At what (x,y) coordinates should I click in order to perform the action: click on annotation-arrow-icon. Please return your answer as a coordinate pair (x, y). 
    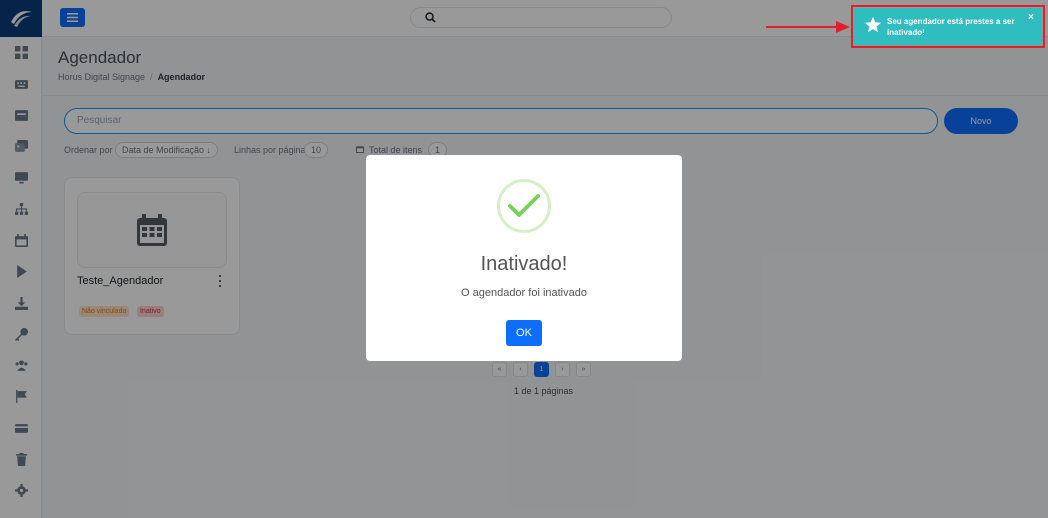
    Looking at the image, I should click on (808, 27).